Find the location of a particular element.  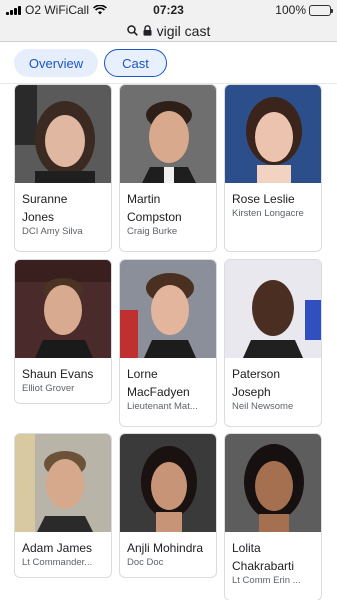

battery-icon is located at coordinates (321, 10).